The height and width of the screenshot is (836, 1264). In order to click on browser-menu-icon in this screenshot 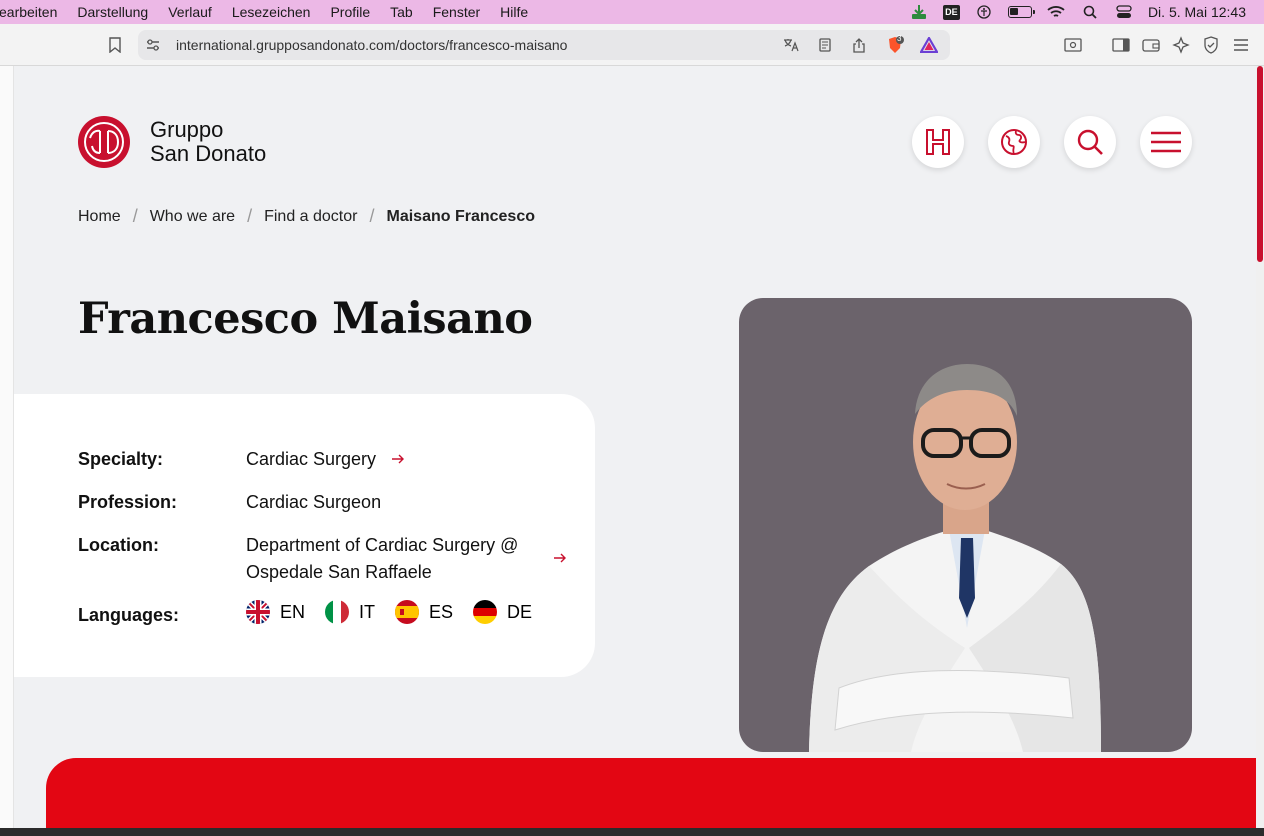, I will do `click(1241, 45)`.